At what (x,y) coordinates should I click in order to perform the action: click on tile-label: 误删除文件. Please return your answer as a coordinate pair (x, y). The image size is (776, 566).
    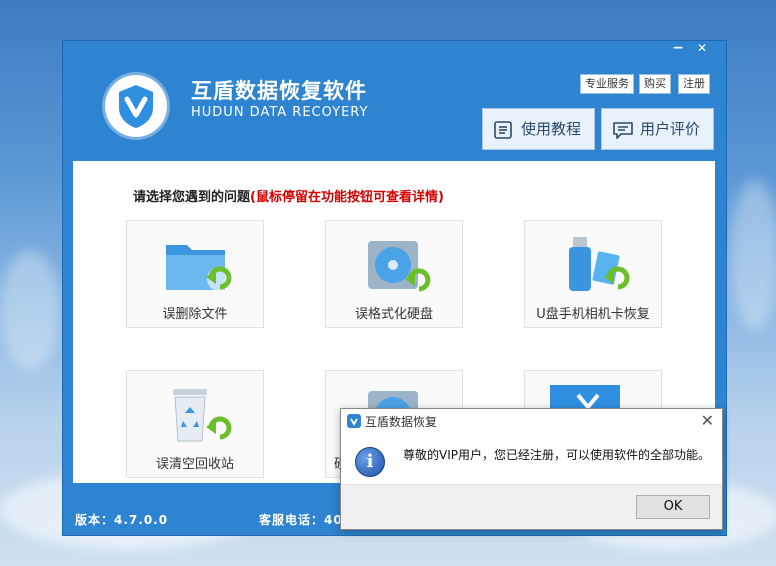
    Looking at the image, I should click on (195, 314).